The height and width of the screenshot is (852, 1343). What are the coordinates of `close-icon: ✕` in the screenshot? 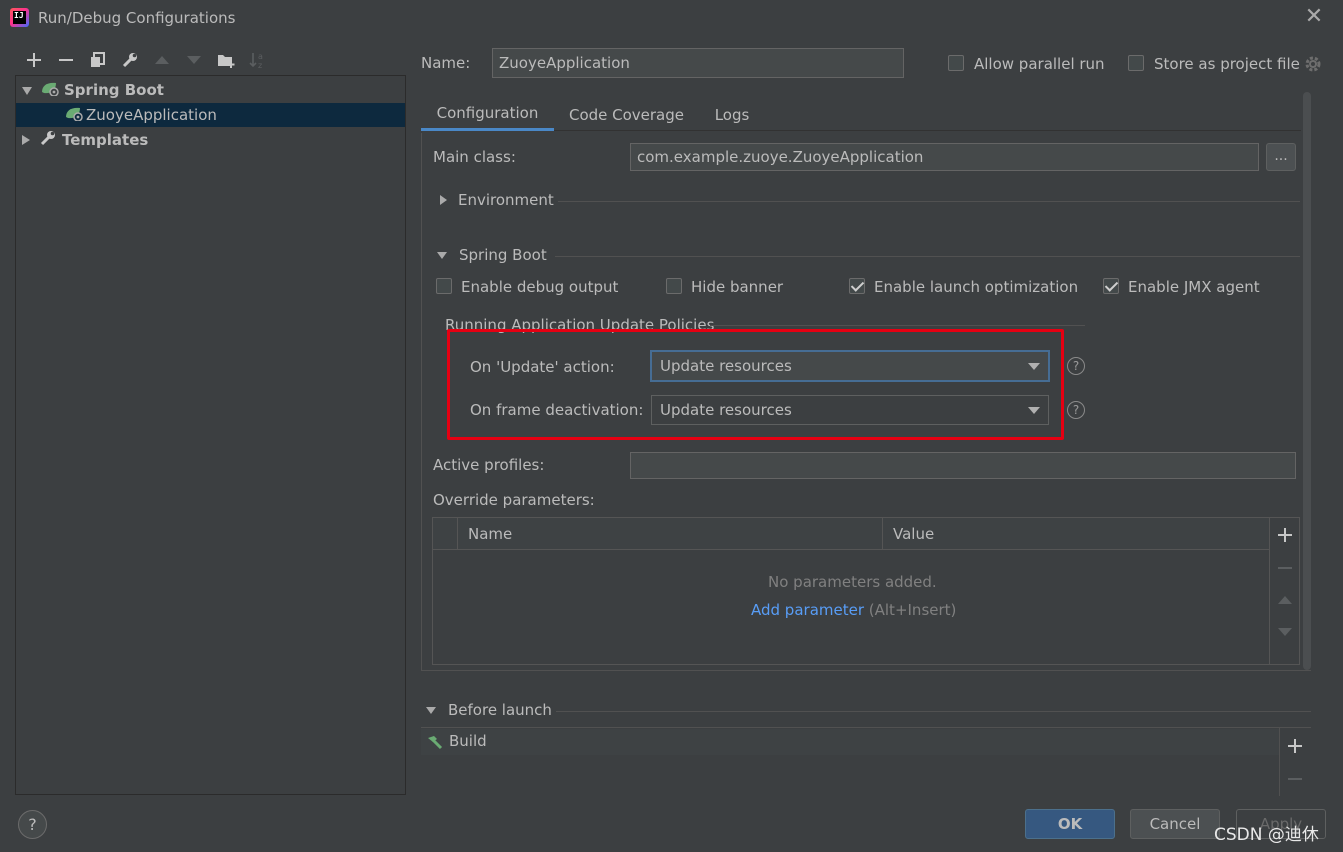 It's located at (1314, 18).